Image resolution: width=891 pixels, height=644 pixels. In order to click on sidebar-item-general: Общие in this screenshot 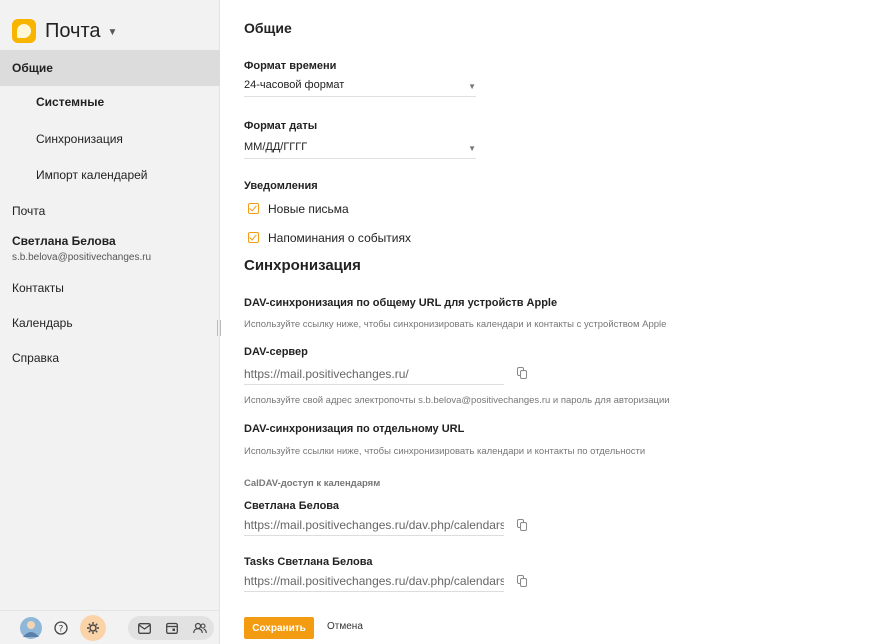, I will do `click(110, 68)`.